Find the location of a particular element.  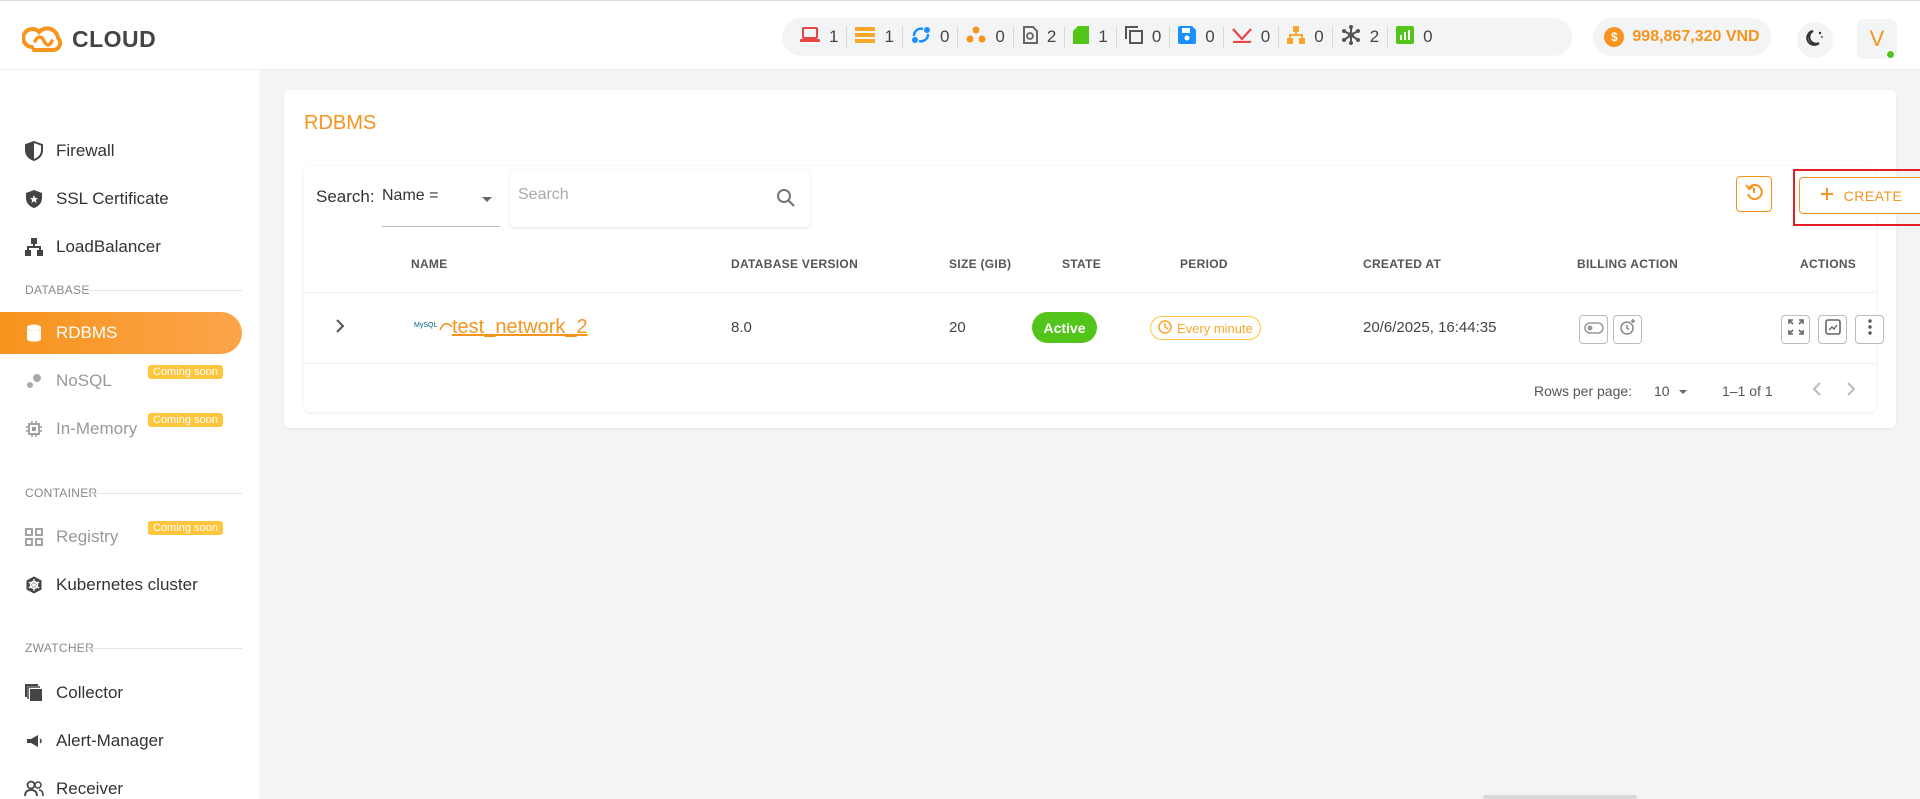

create-button: CREATE is located at coordinates (1859, 195).